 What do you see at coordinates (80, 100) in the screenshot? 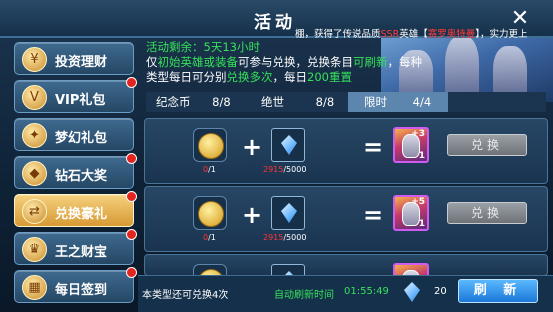
I see `sidebar-item-label: VIP礼包` at bounding box center [80, 100].